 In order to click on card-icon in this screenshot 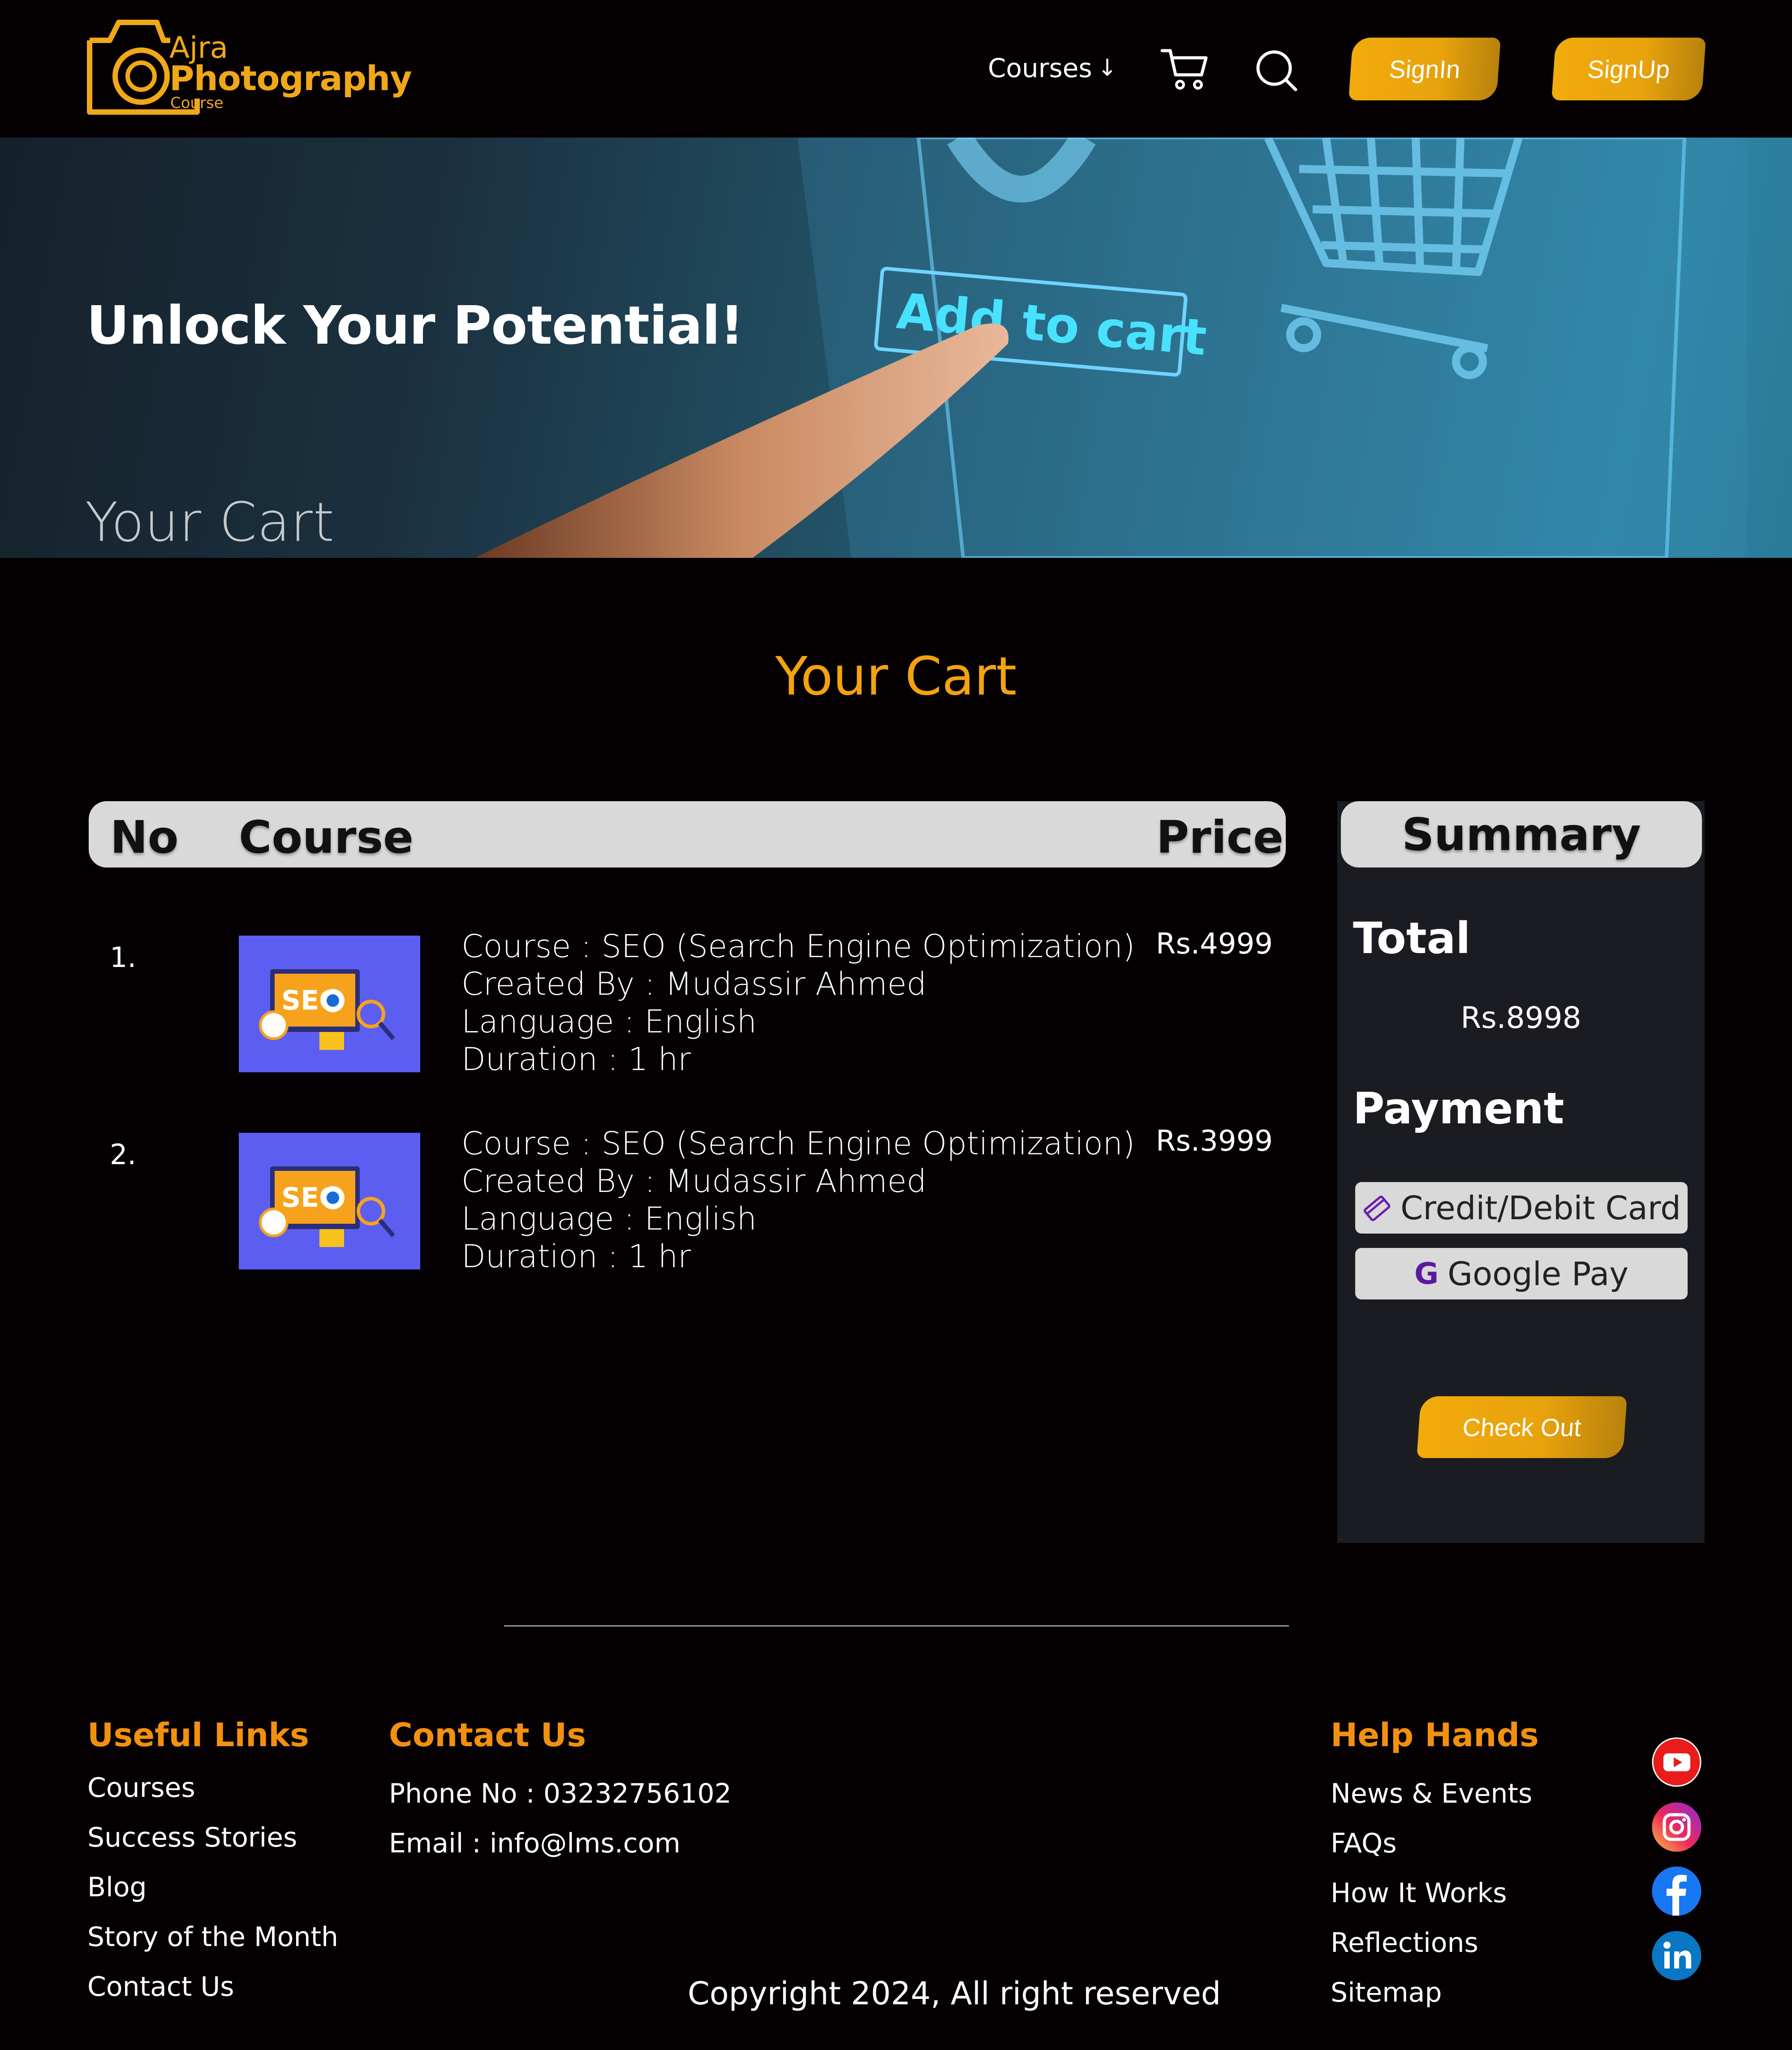, I will do `click(1377, 1208)`.